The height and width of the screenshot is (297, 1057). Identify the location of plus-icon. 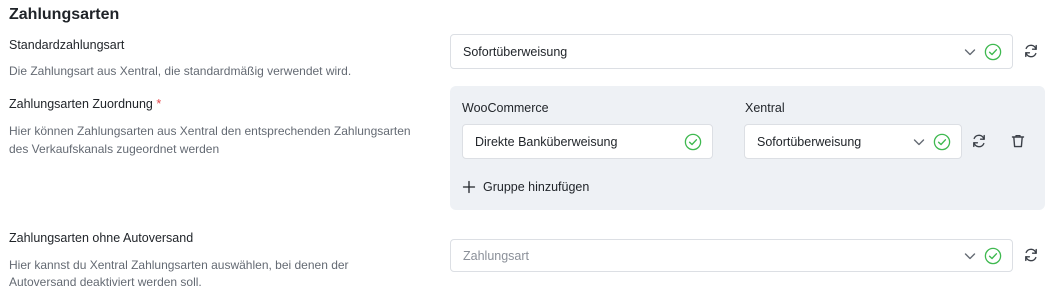
(469, 187).